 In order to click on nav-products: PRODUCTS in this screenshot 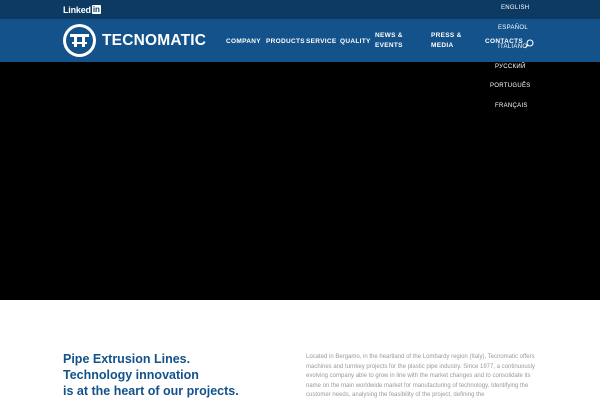, I will do `click(285, 42)`.